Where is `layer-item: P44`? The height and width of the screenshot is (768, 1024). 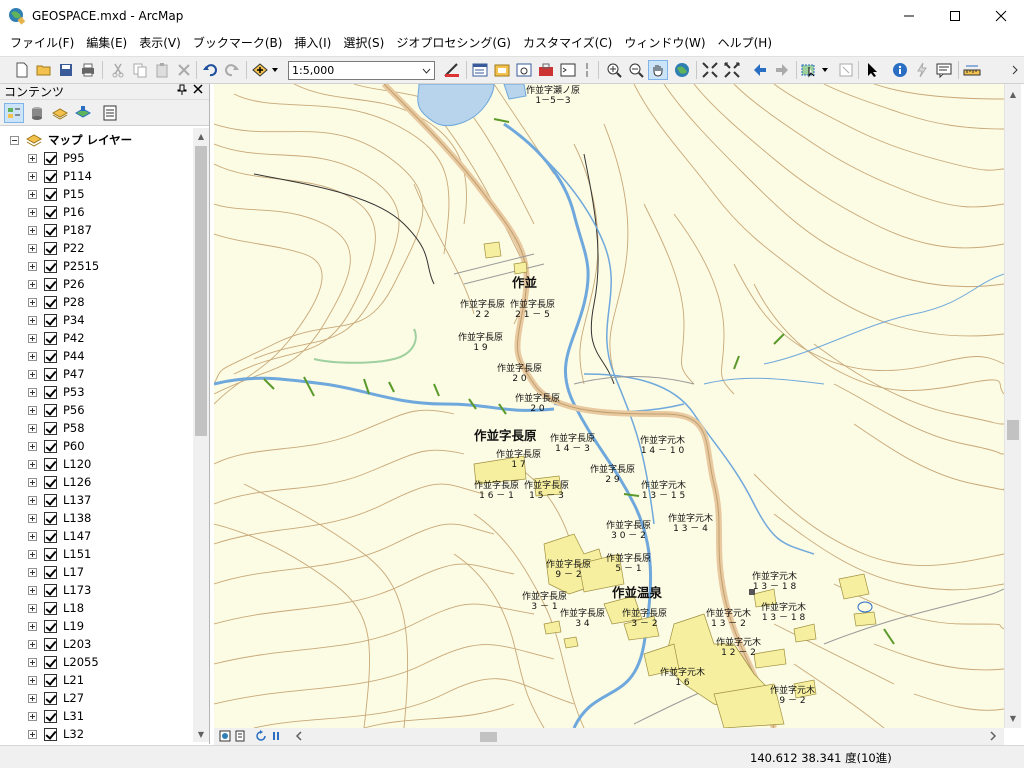 layer-item: P44 is located at coordinates (56, 356).